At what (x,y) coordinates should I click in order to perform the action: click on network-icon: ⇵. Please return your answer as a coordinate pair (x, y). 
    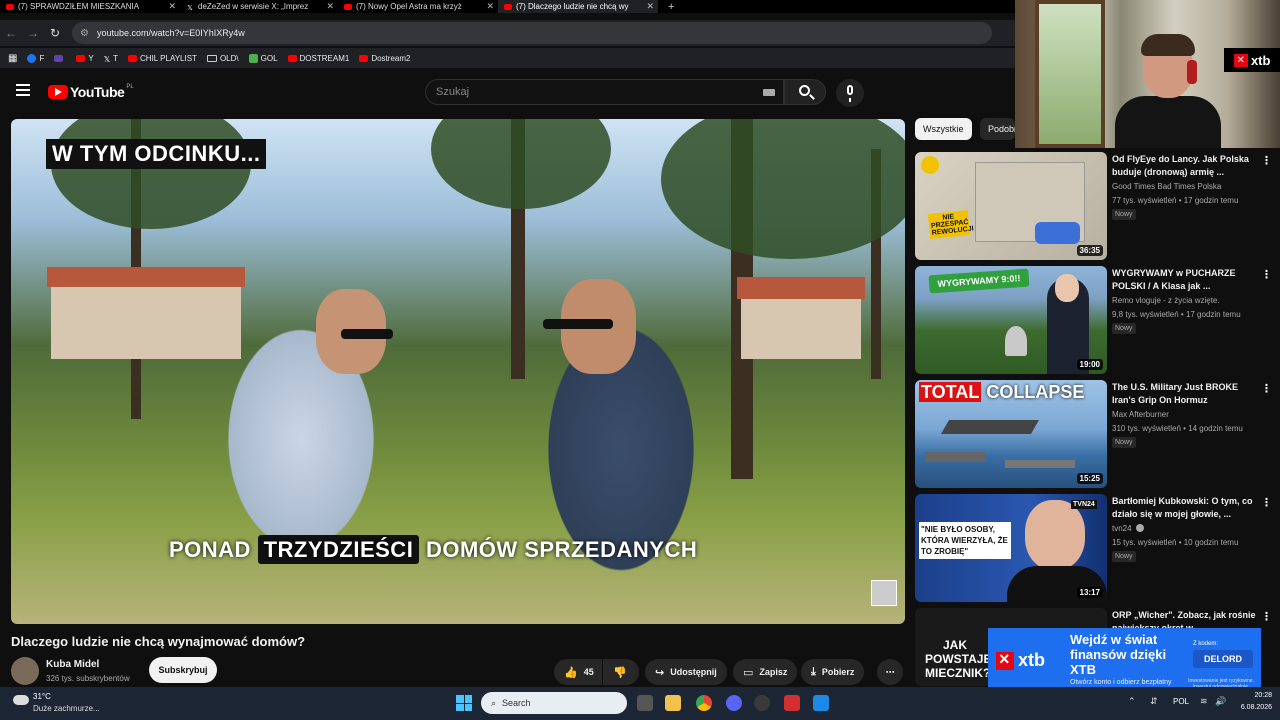
    Looking at the image, I should click on (1154, 701).